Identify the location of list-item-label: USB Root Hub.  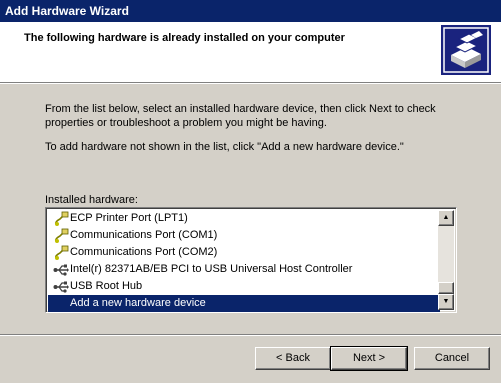
(106, 286).